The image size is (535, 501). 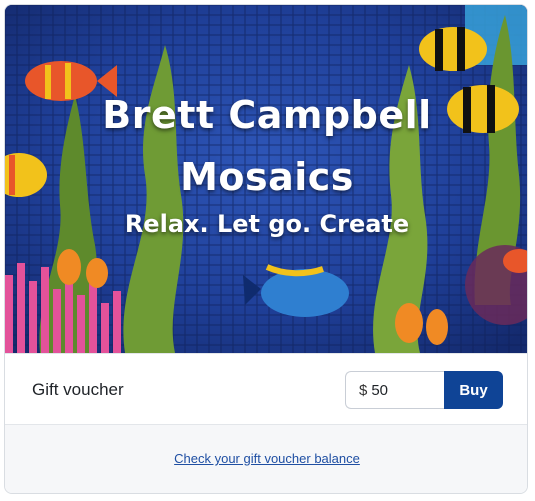 I want to click on banner-title-line1: Brett Campbell, so click(x=267, y=115).